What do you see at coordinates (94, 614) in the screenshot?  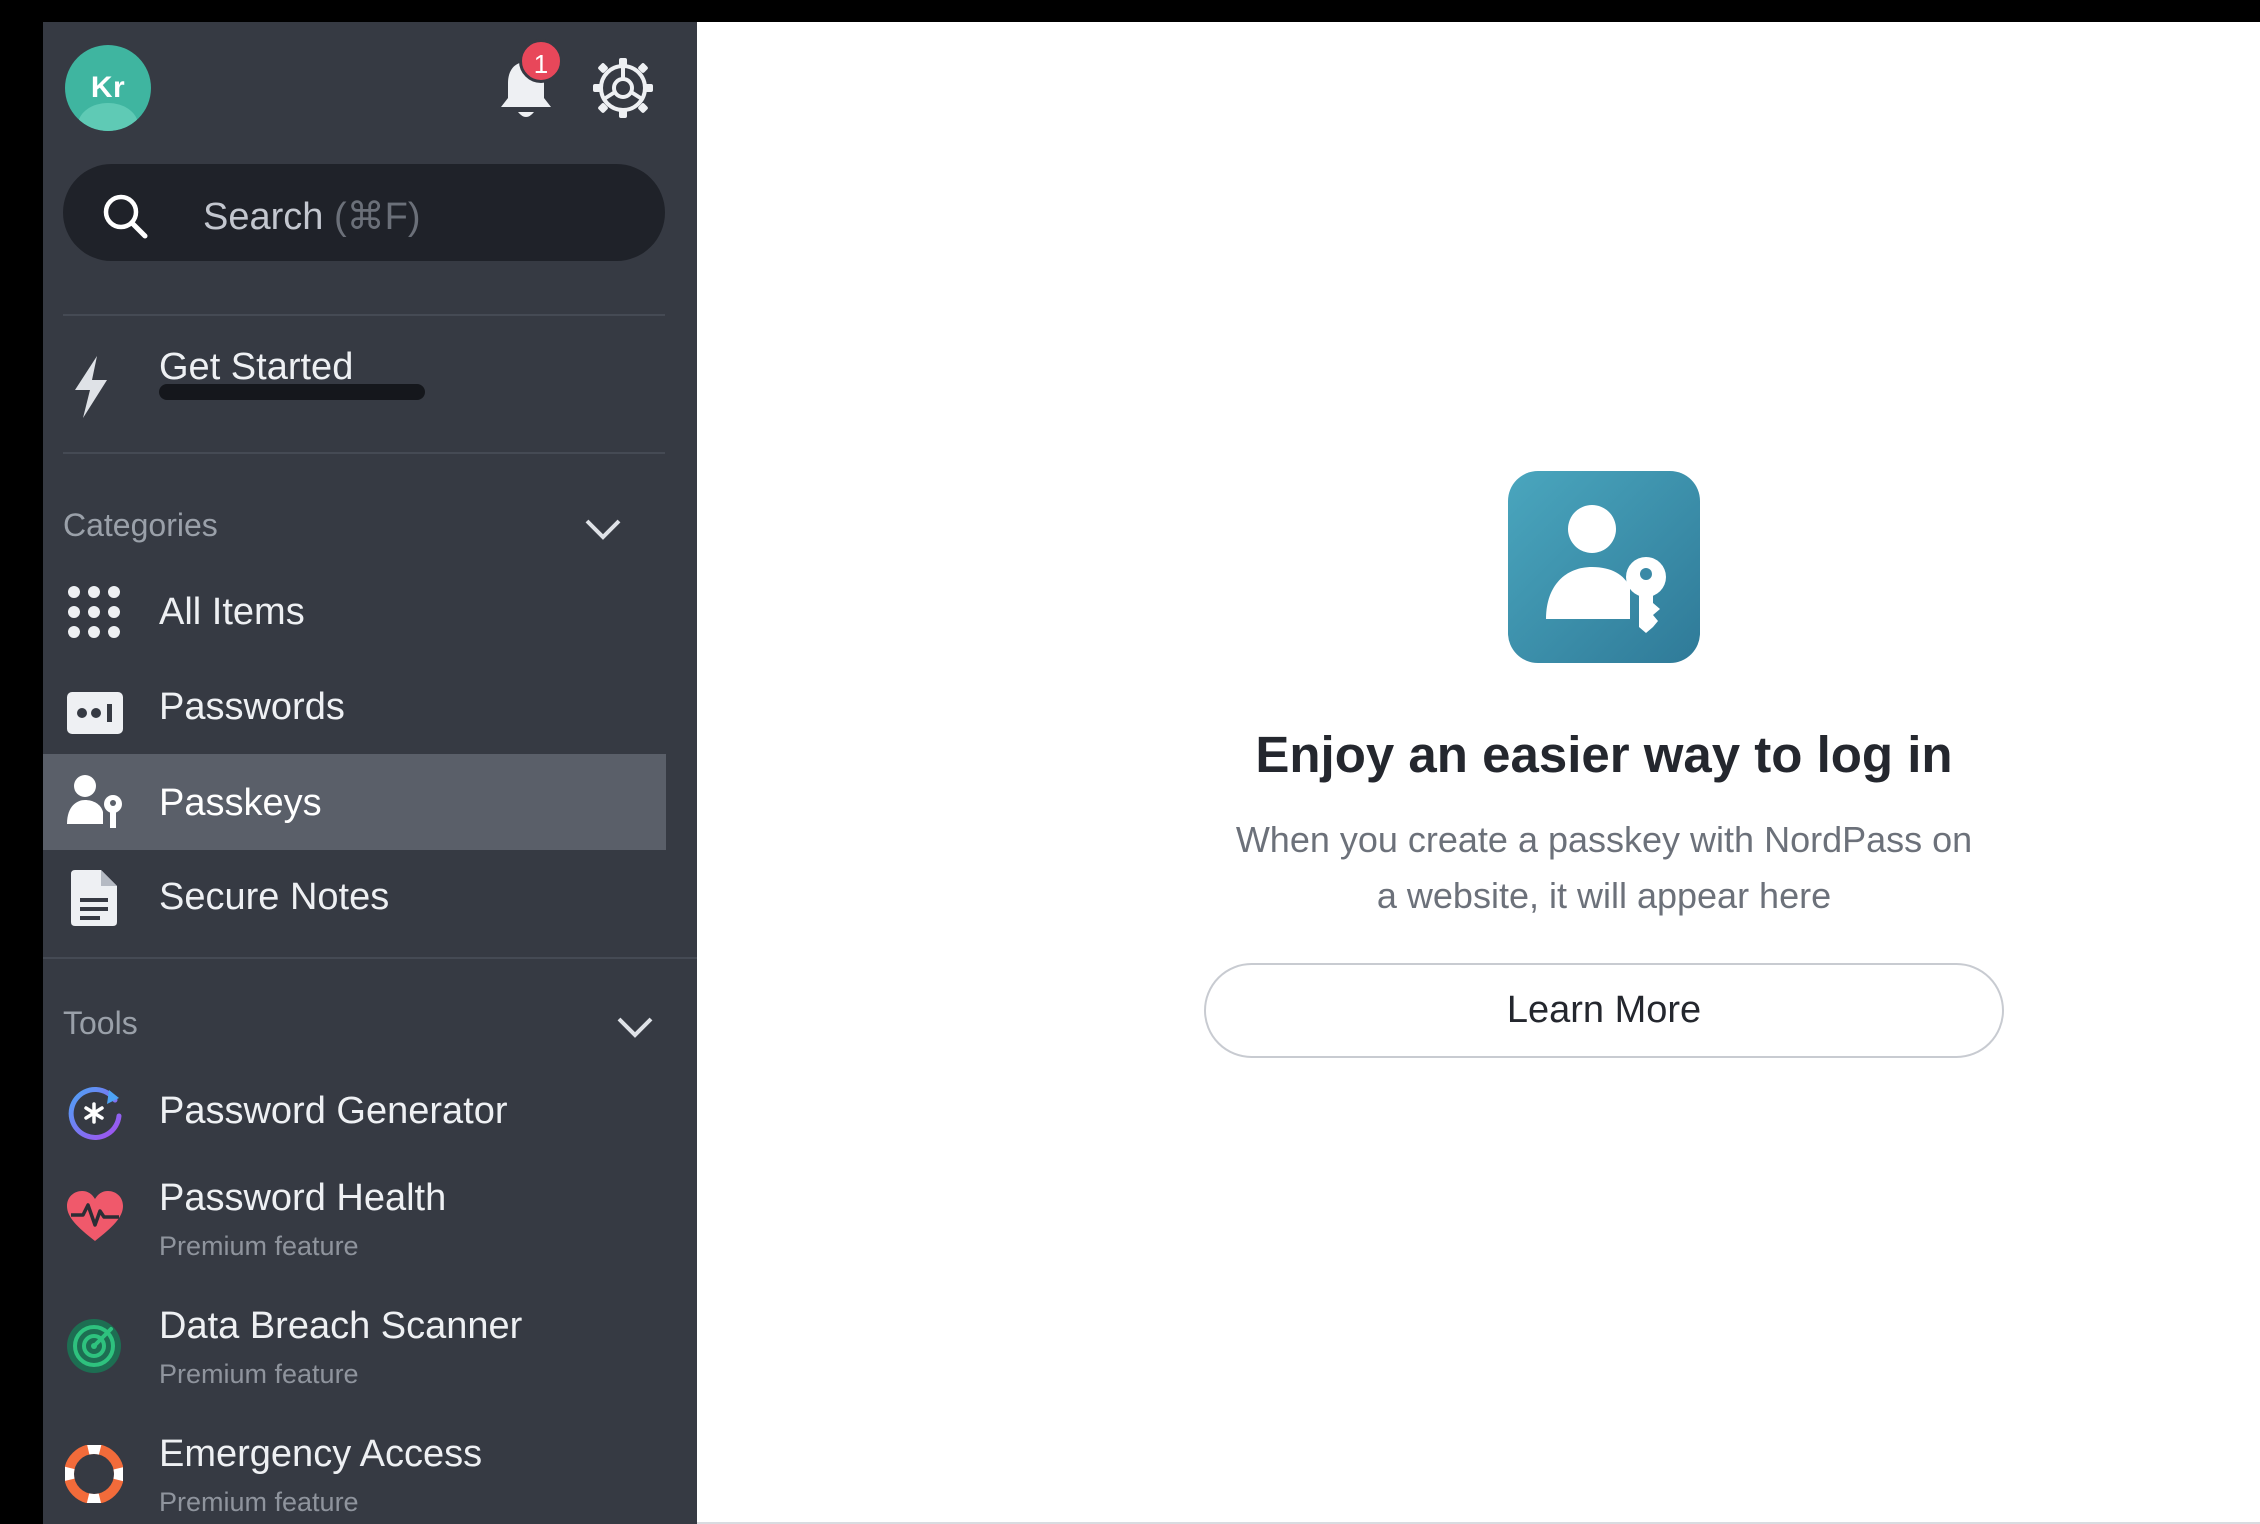 I see `grid-icon` at bounding box center [94, 614].